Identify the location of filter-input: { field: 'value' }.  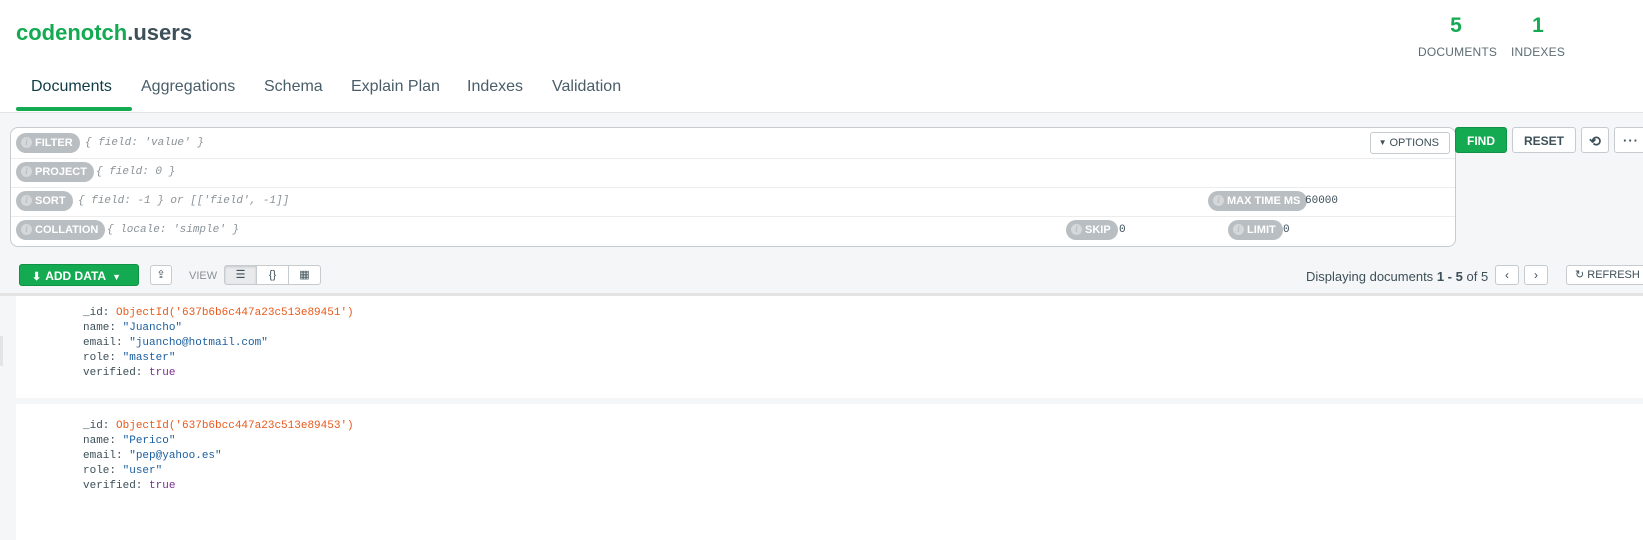
(144, 143).